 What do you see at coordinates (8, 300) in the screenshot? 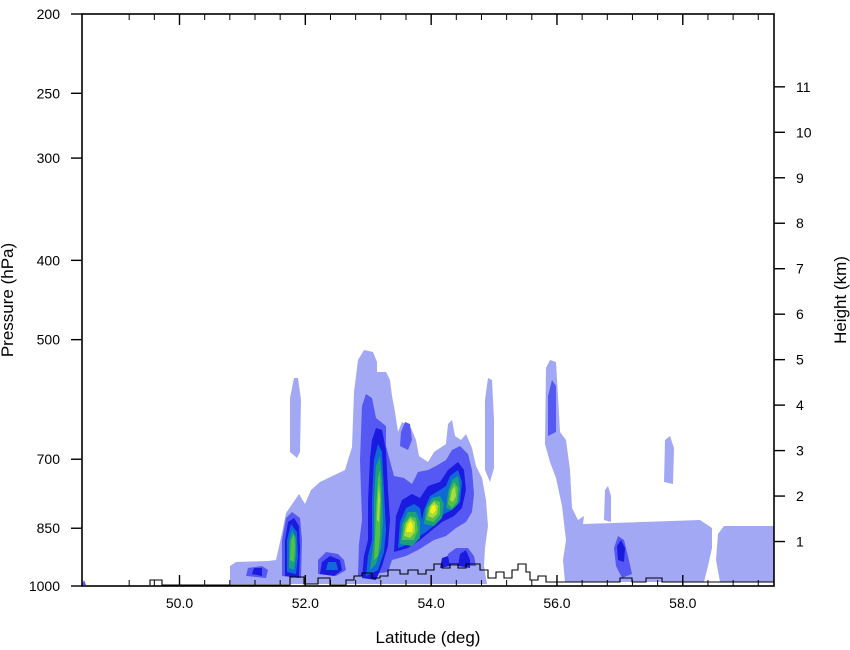
I see `y-axis-left-title: Pressure (hPa)` at bounding box center [8, 300].